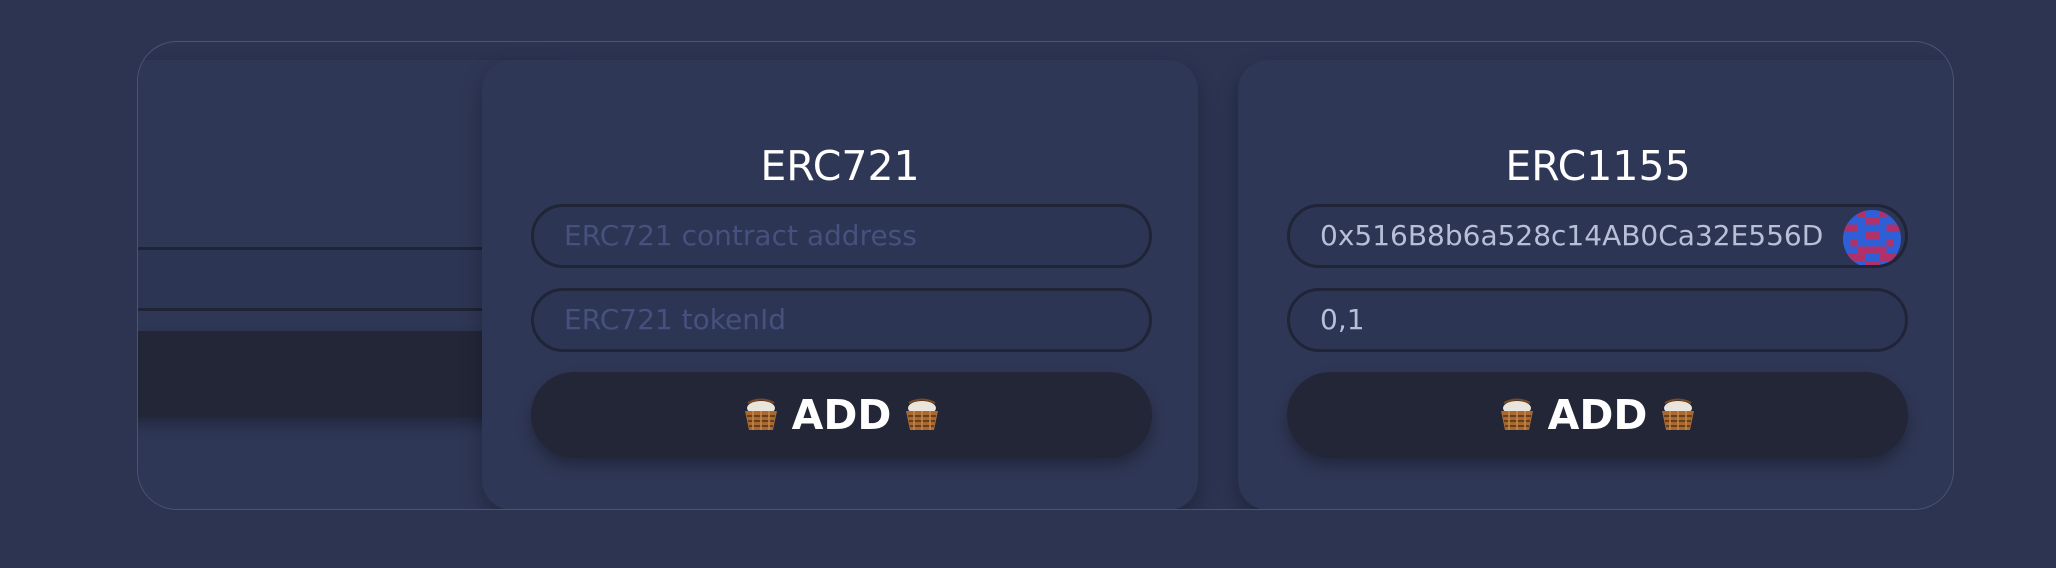 This screenshot has height=568, width=2056. I want to click on erc721-address-input: ERC721 contract address, so click(841, 236).